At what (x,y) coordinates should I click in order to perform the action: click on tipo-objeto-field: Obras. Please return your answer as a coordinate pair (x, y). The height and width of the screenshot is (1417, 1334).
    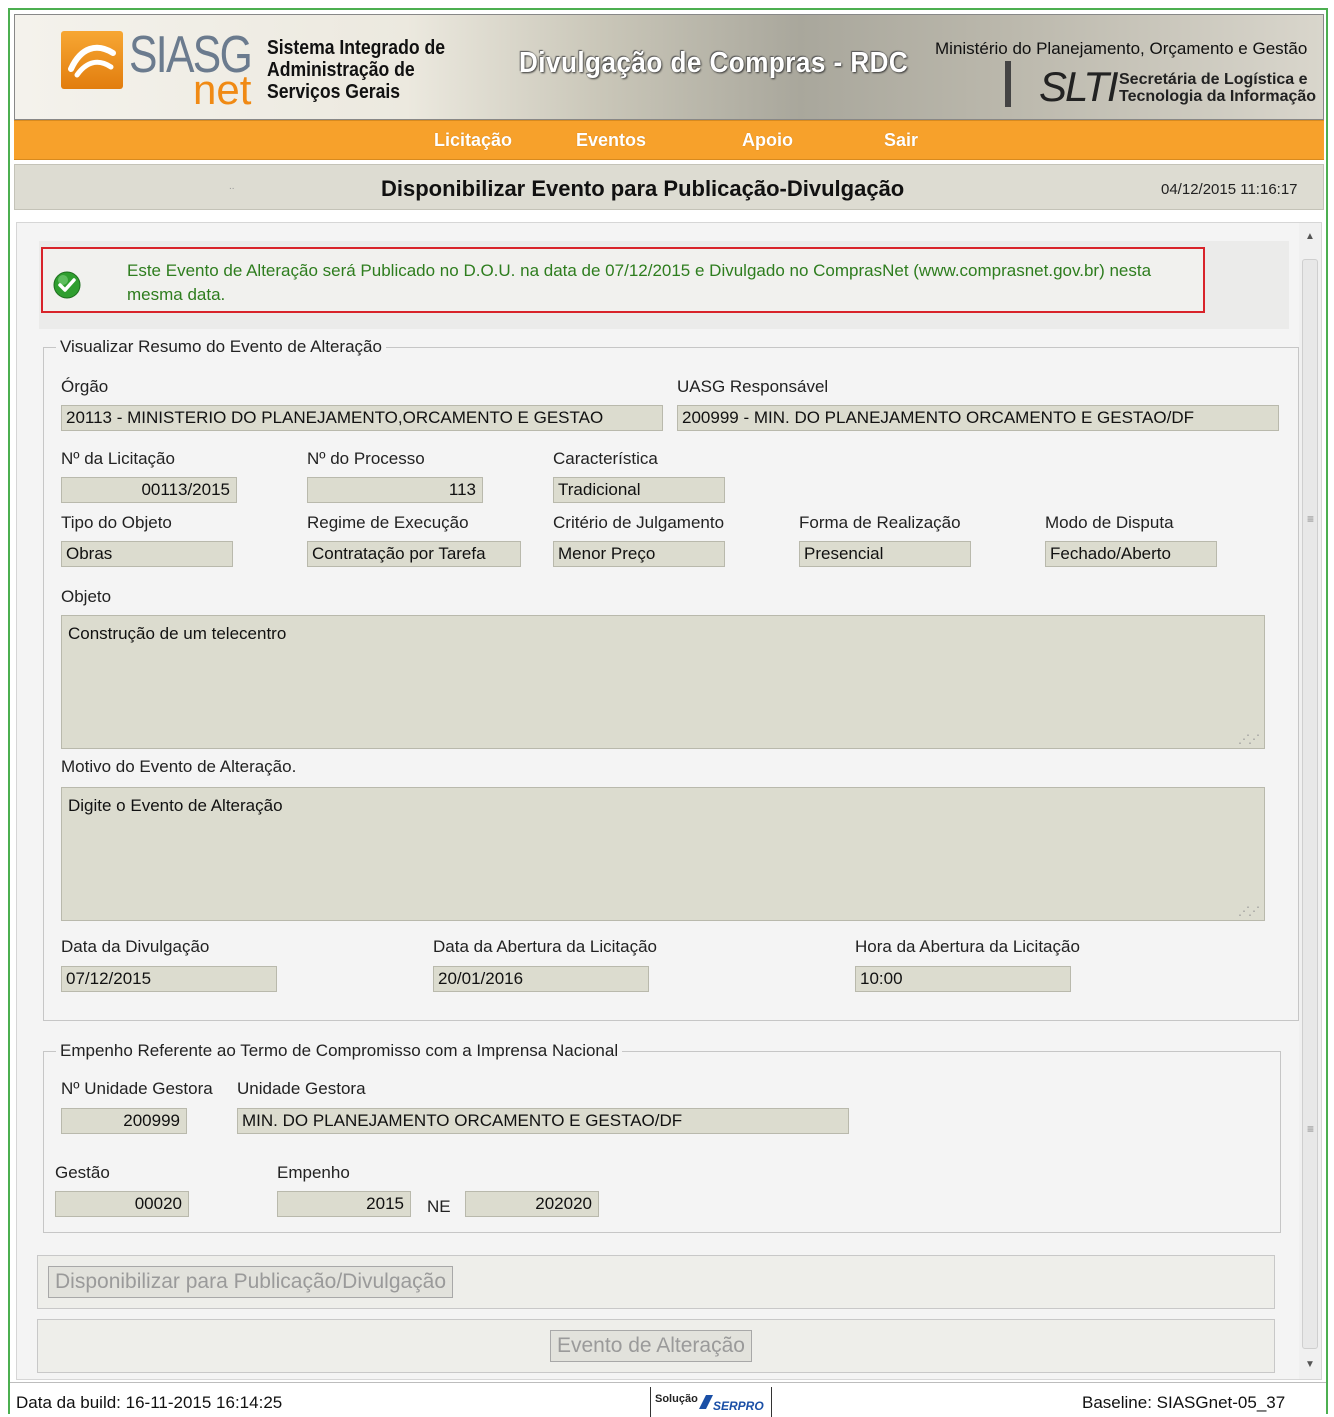
    Looking at the image, I should click on (147, 554).